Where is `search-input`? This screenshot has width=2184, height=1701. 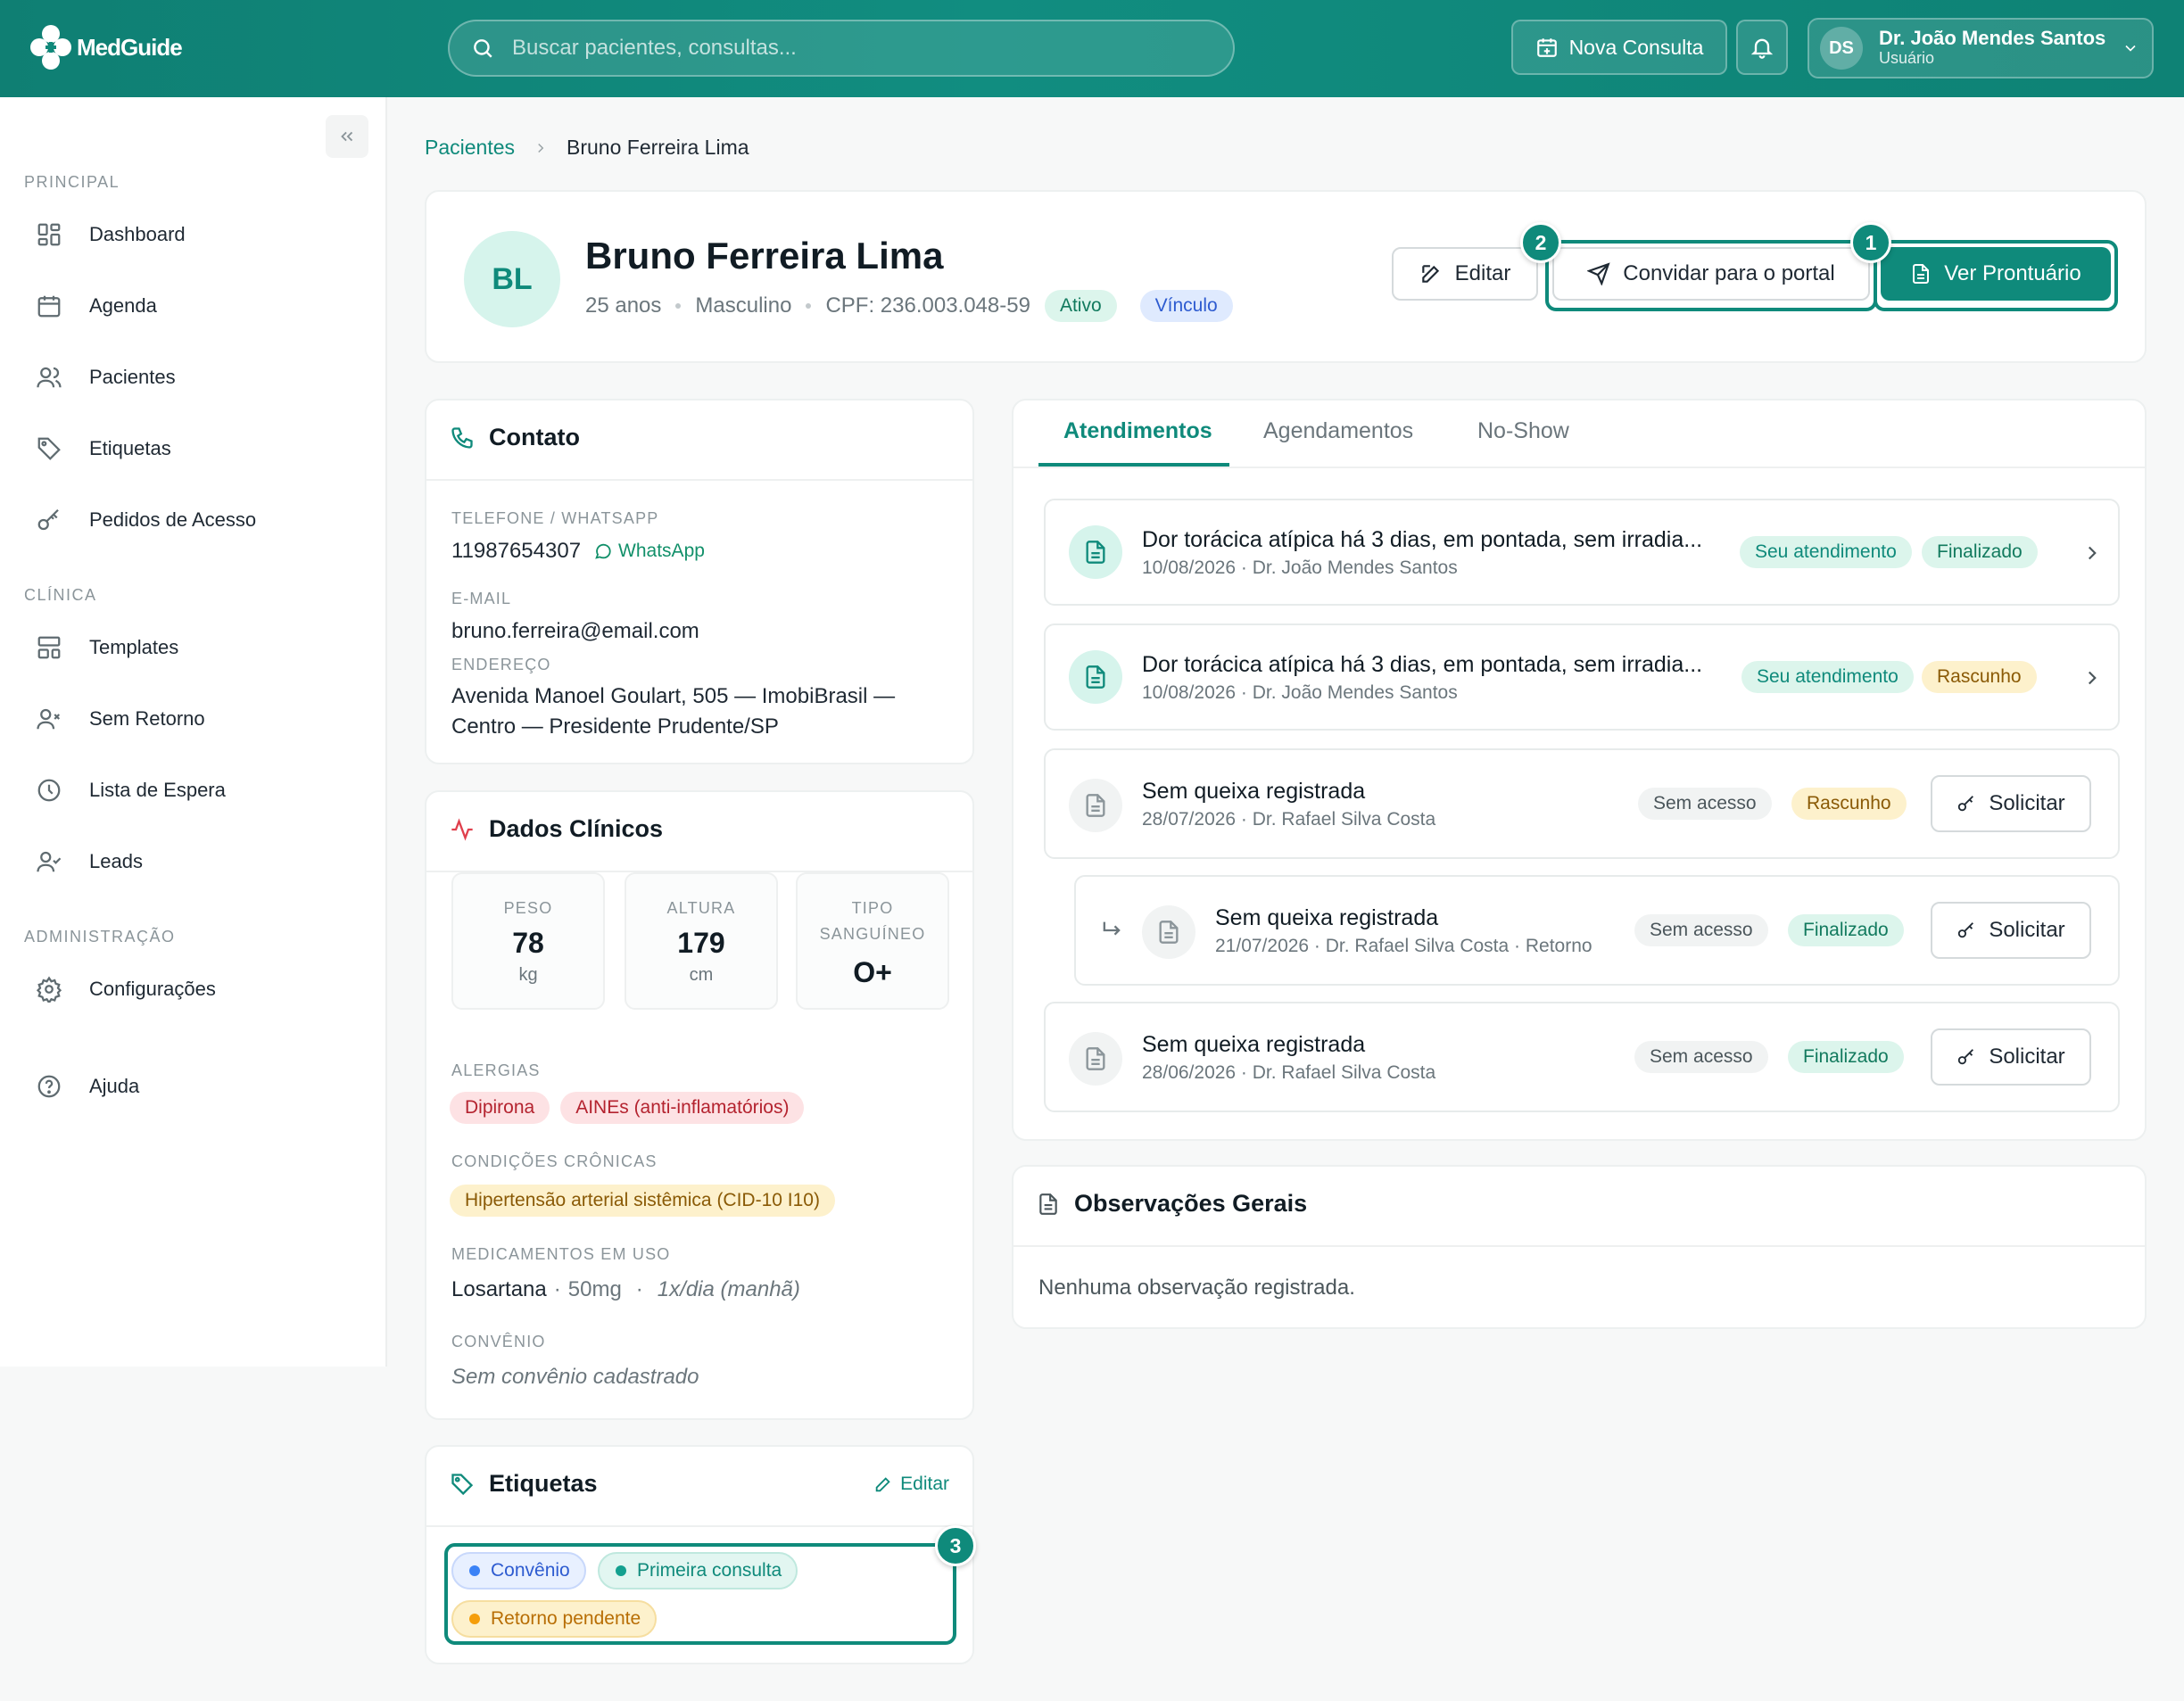 search-input is located at coordinates (851, 48).